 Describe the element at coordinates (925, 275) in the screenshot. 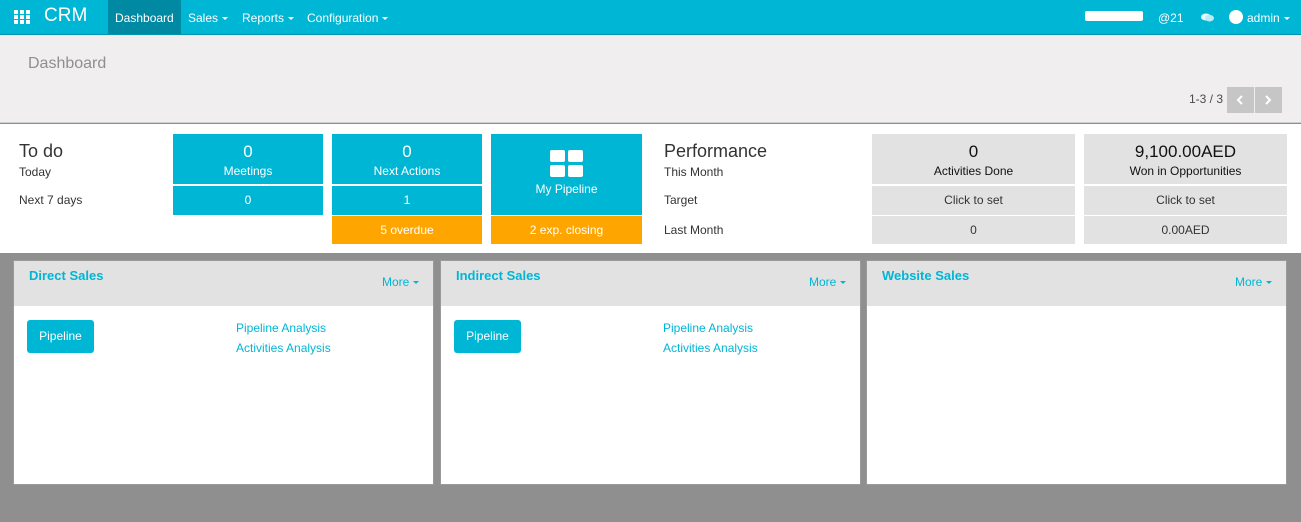

I see `panel-title: Website Sales` at that location.